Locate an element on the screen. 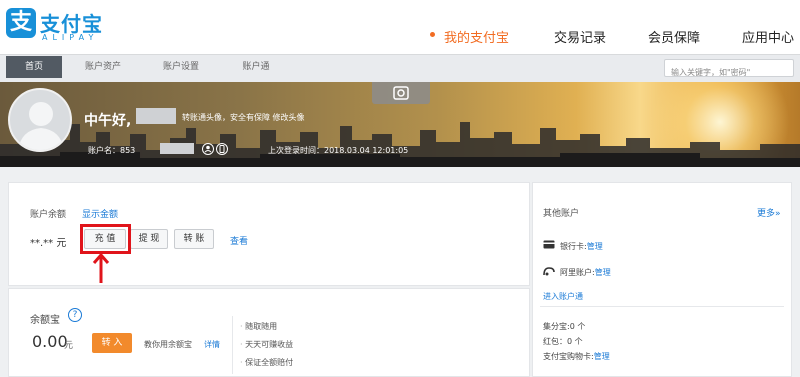 The image size is (800, 377). transfer-in-button: 转 入 is located at coordinates (112, 343).